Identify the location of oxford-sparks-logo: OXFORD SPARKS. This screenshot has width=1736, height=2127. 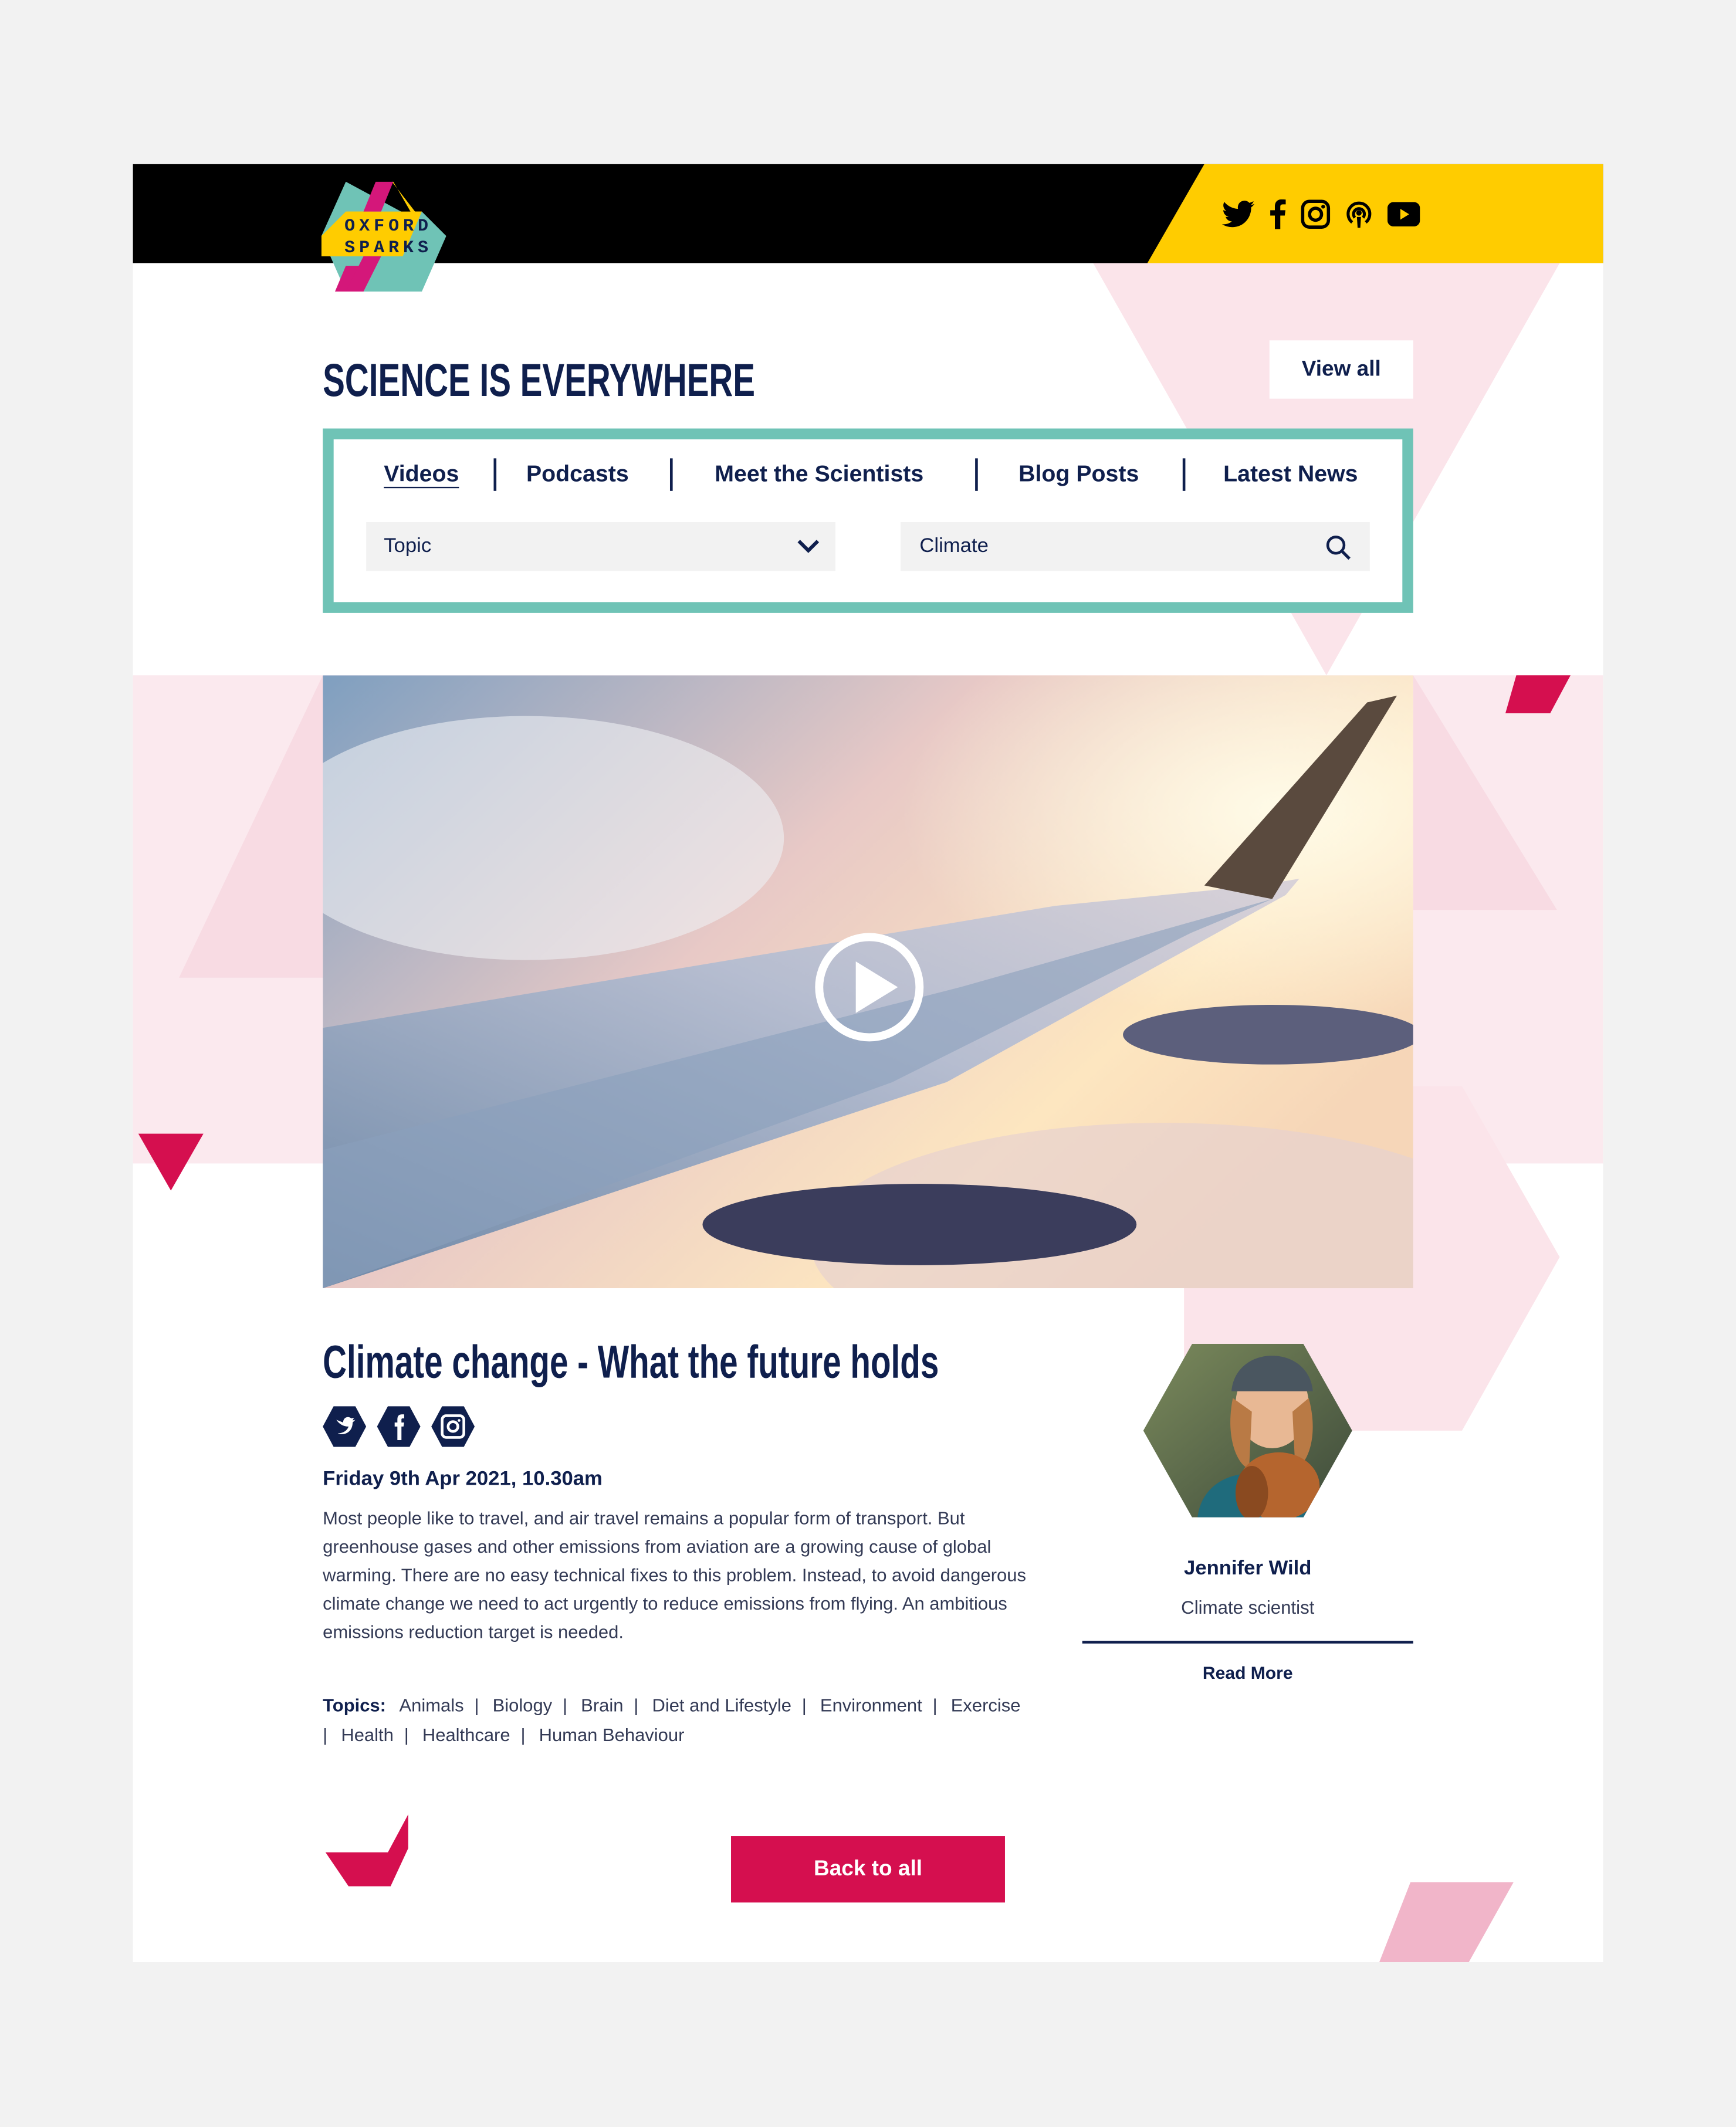
(383, 236).